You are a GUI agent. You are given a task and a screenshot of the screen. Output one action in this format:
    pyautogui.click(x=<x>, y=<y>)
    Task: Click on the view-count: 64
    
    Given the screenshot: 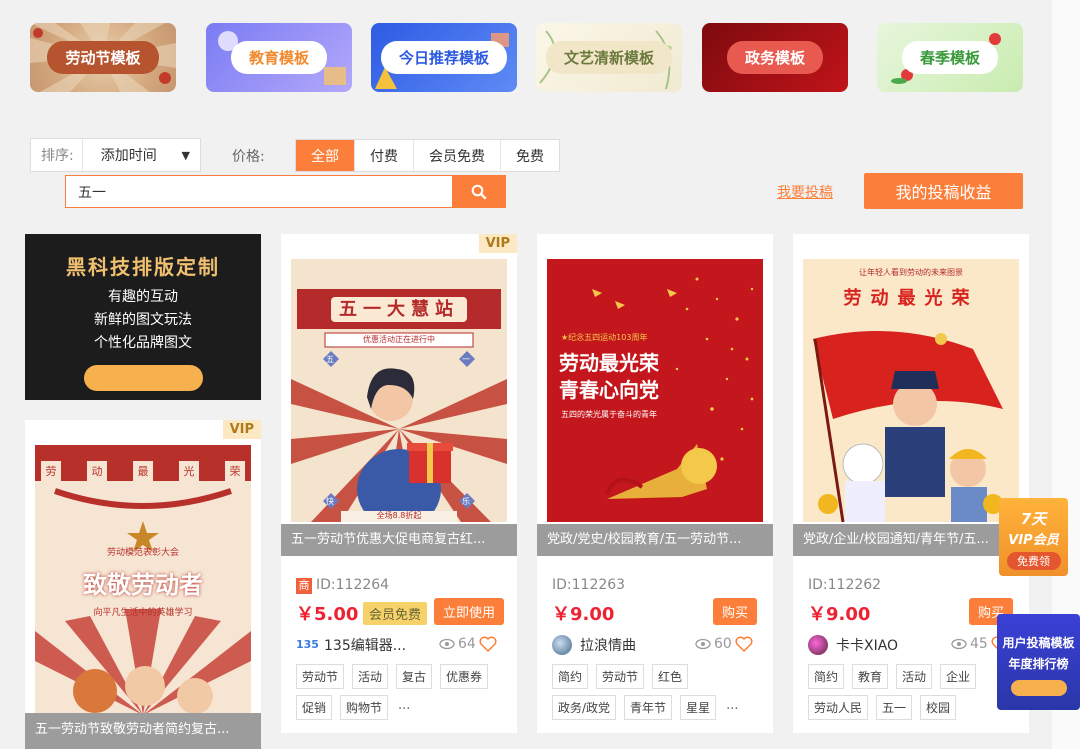 What is the action you would take?
    pyautogui.click(x=467, y=644)
    